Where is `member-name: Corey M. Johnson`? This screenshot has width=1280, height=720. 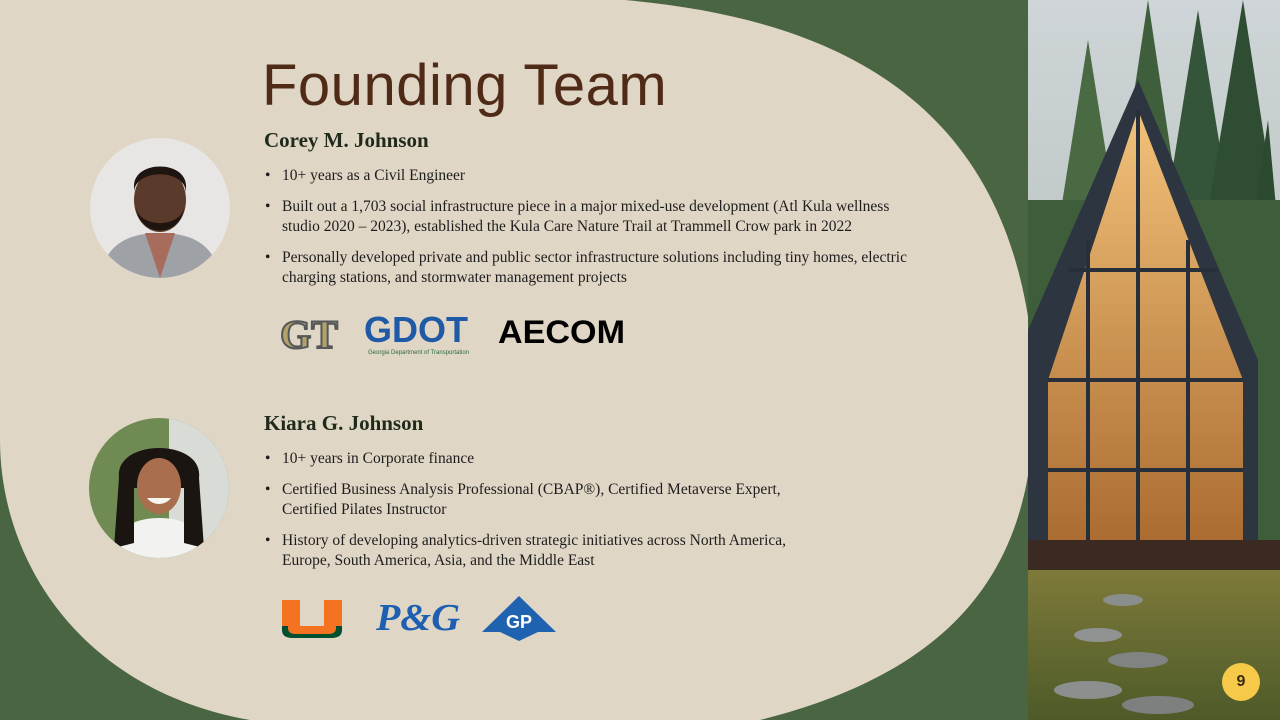
member-name: Corey M. Johnson is located at coordinates (346, 140).